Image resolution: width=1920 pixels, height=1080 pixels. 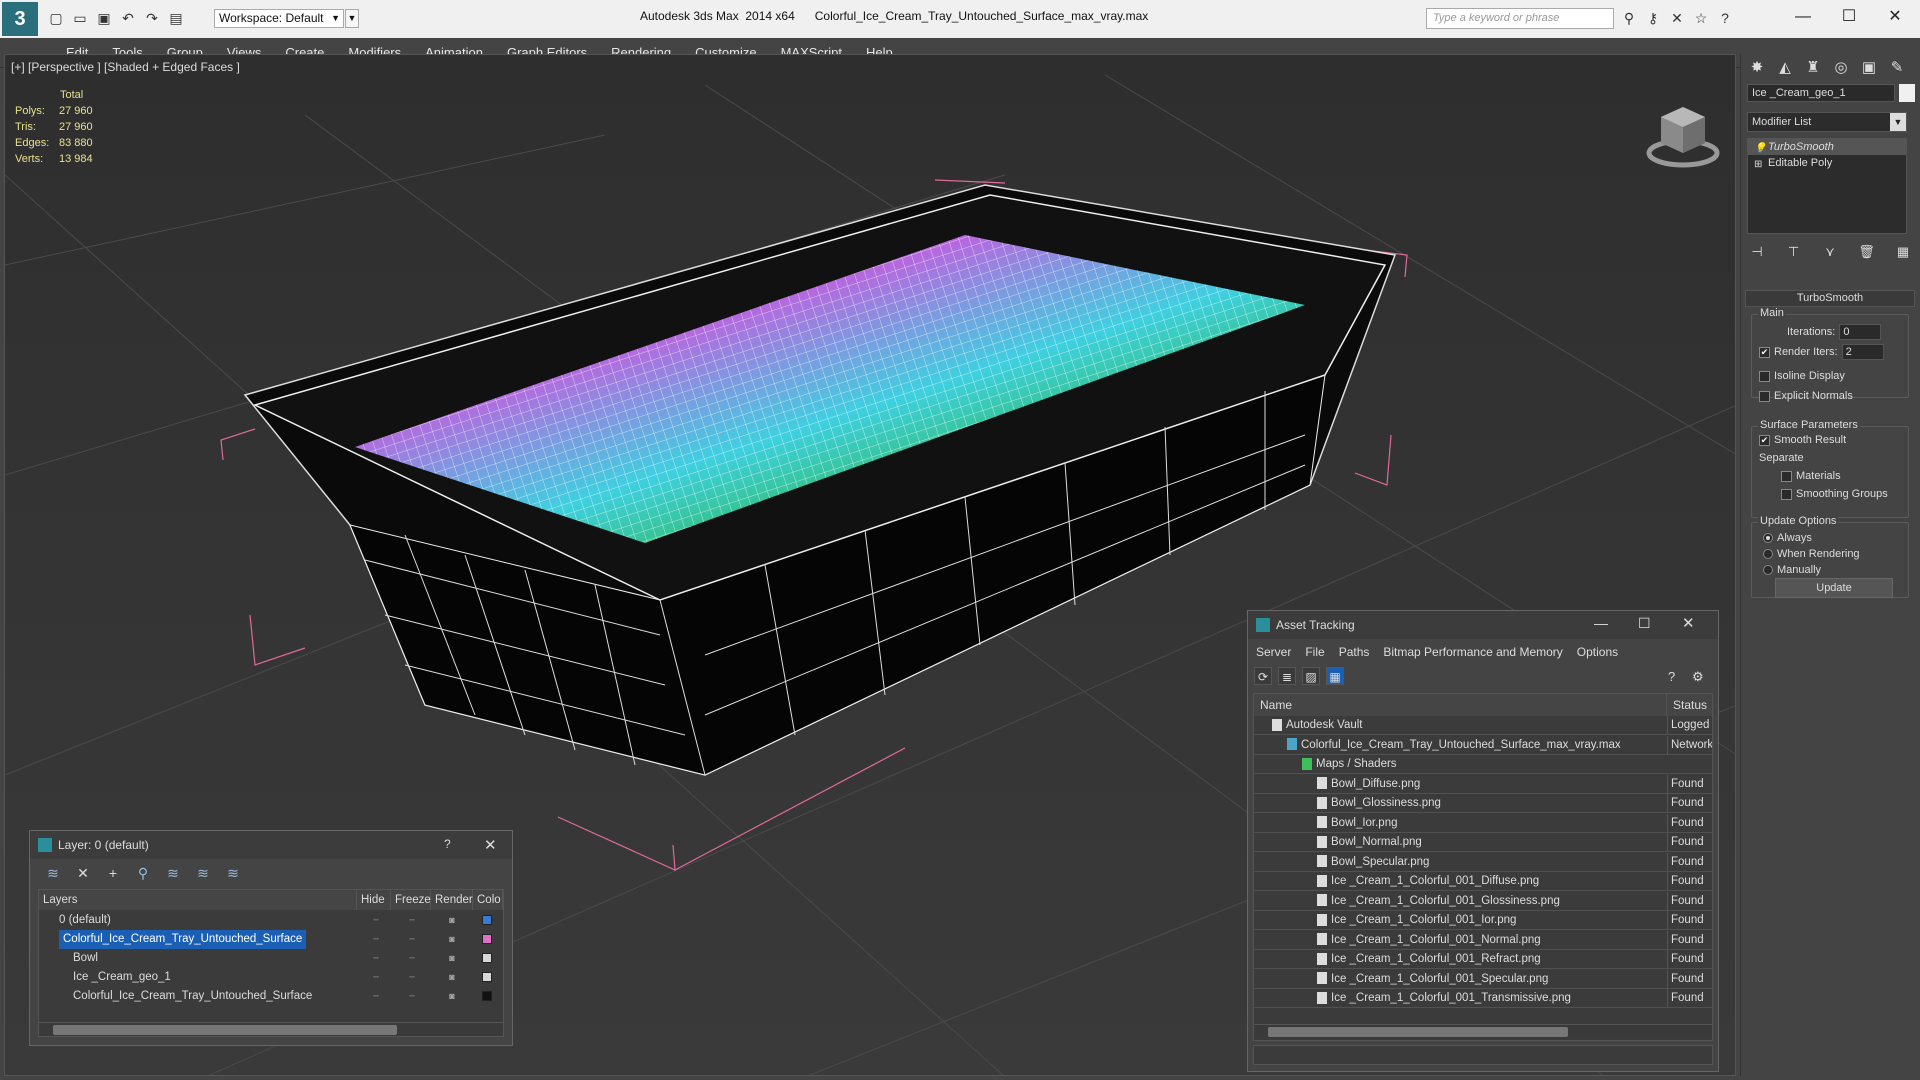 What do you see at coordinates (1803, 17) in the screenshot?
I see `minimize-icon: —` at bounding box center [1803, 17].